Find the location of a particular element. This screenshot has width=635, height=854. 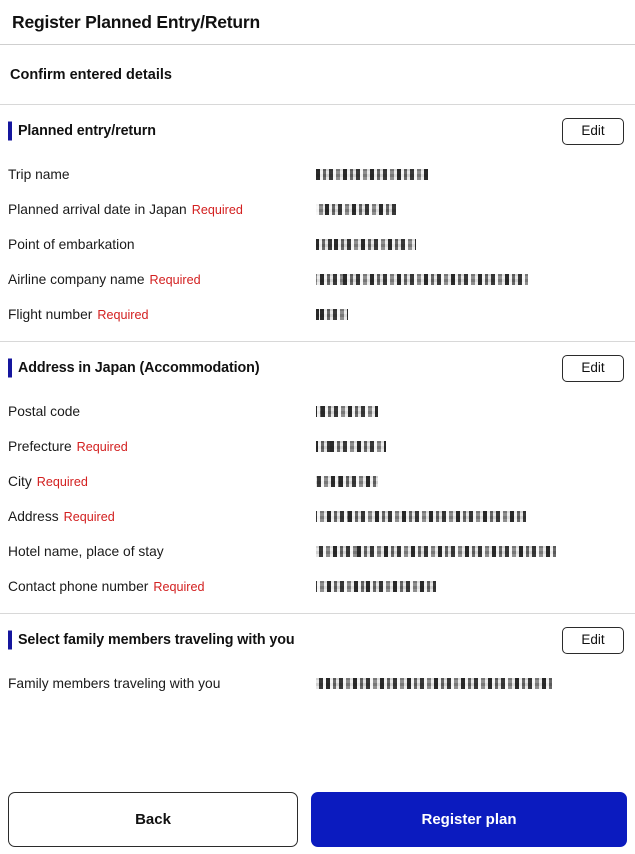

field-label: Airline company name Required is located at coordinates (104, 279).